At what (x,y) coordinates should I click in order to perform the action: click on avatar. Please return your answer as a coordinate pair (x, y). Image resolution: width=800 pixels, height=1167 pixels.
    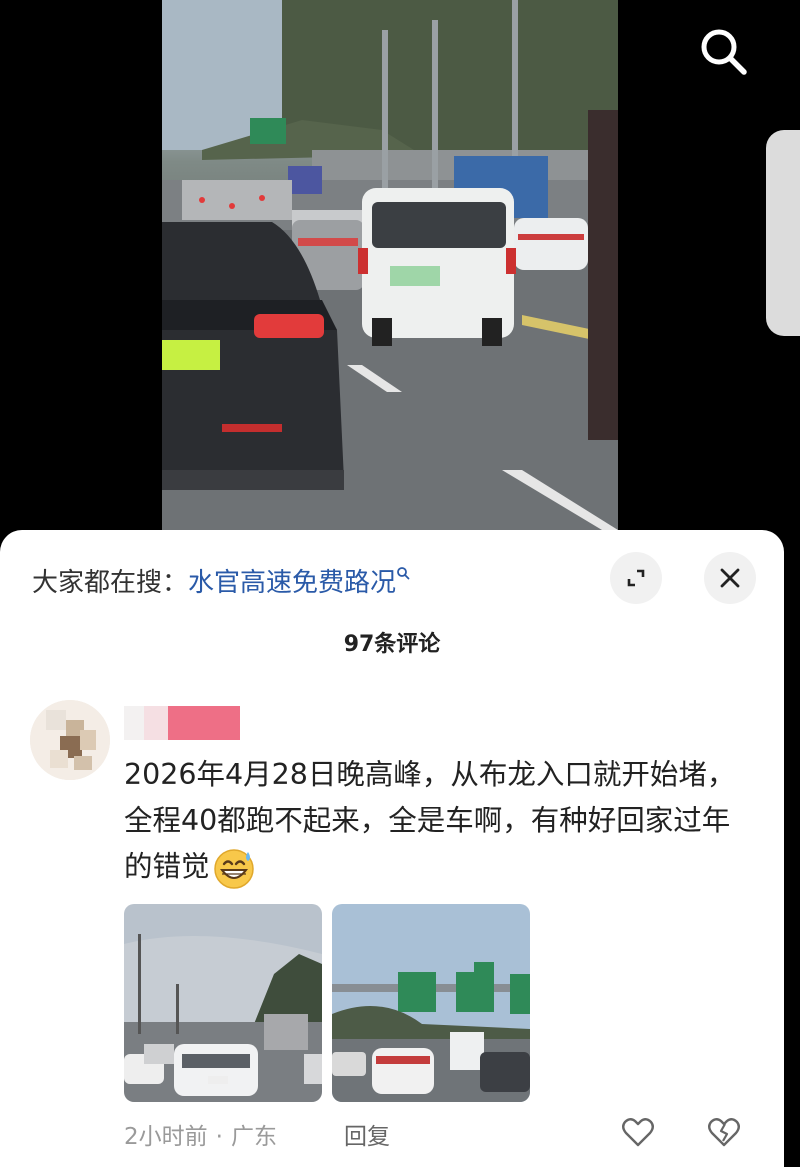
    Looking at the image, I should click on (70, 740).